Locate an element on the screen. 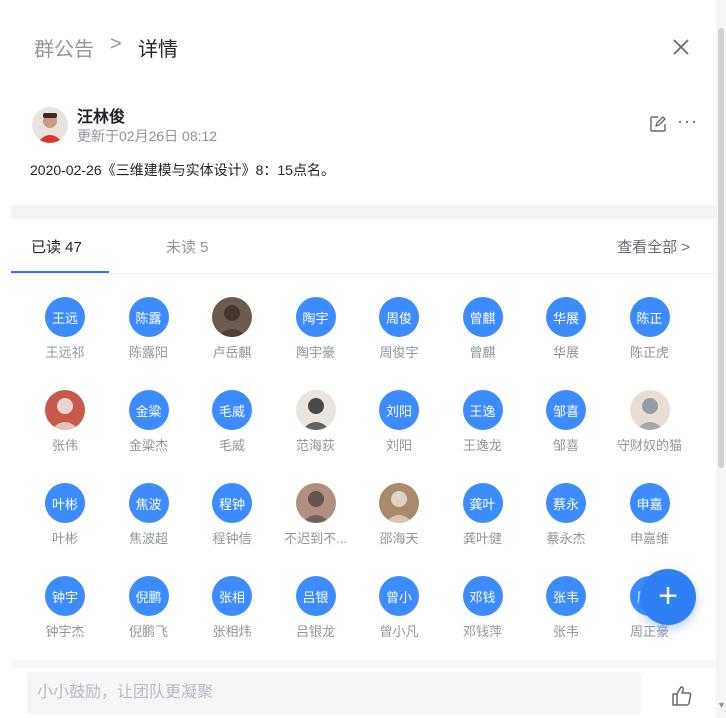 This screenshot has width=726, height=718. member-item: 倪鹏 倪鹏飞 is located at coordinates (149, 600).